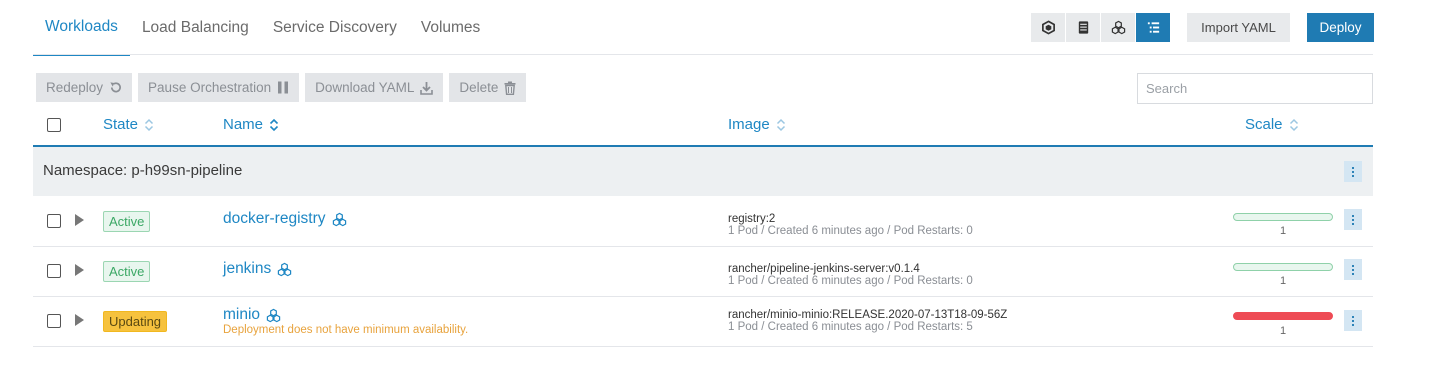 The image size is (1448, 376). Describe the element at coordinates (247, 268) in the screenshot. I see `workload-name: jenkins` at that location.